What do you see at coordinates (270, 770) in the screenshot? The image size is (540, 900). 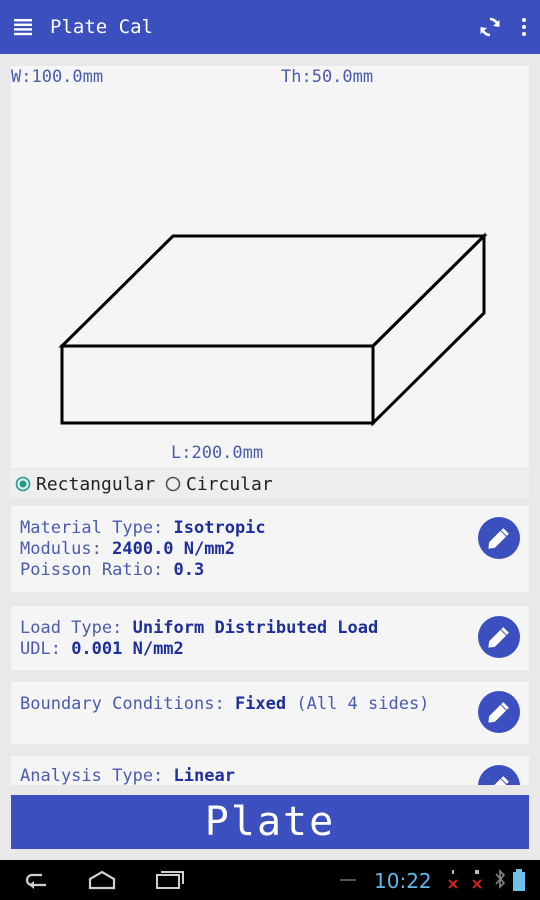 I see `analysis-card: Analysis Type: Linear` at bounding box center [270, 770].